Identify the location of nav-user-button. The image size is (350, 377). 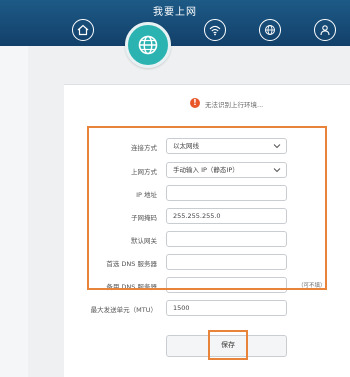
(325, 30).